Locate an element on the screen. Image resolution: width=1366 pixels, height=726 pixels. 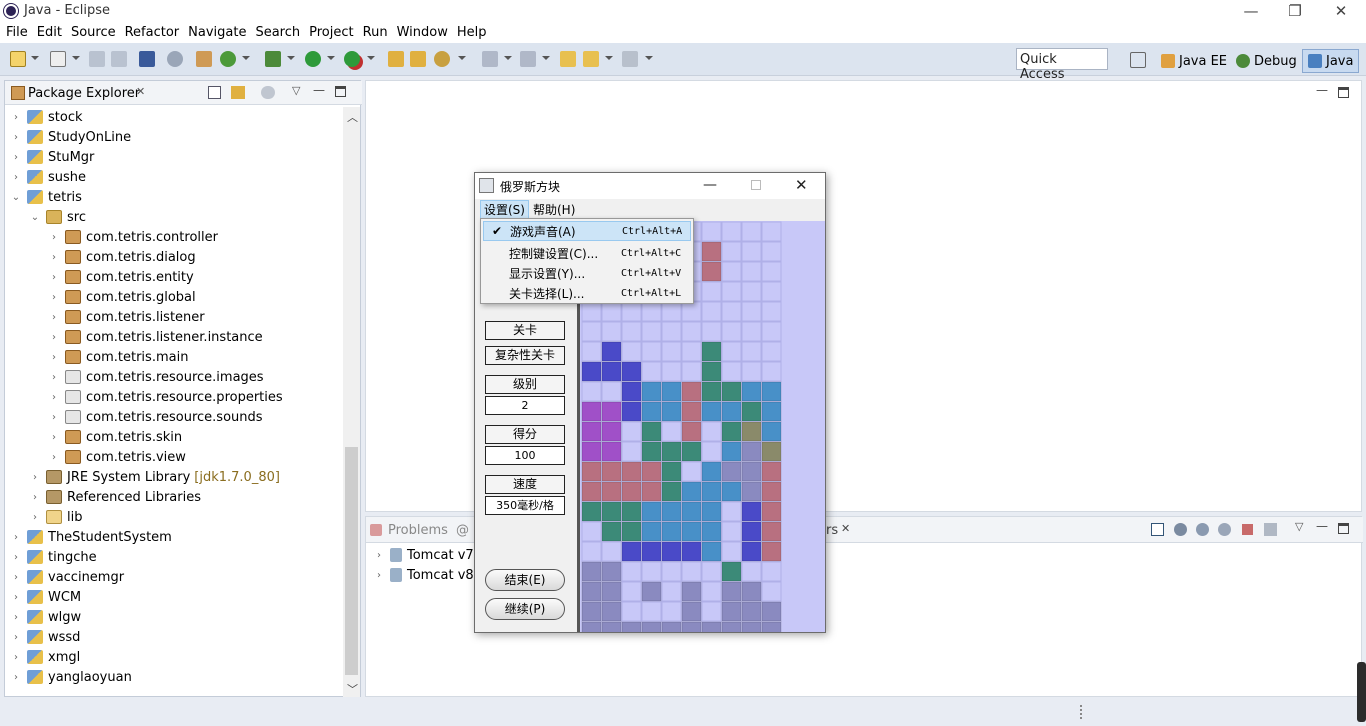
tree-item: › com.tetris.resource.images is located at coordinates (173, 377).